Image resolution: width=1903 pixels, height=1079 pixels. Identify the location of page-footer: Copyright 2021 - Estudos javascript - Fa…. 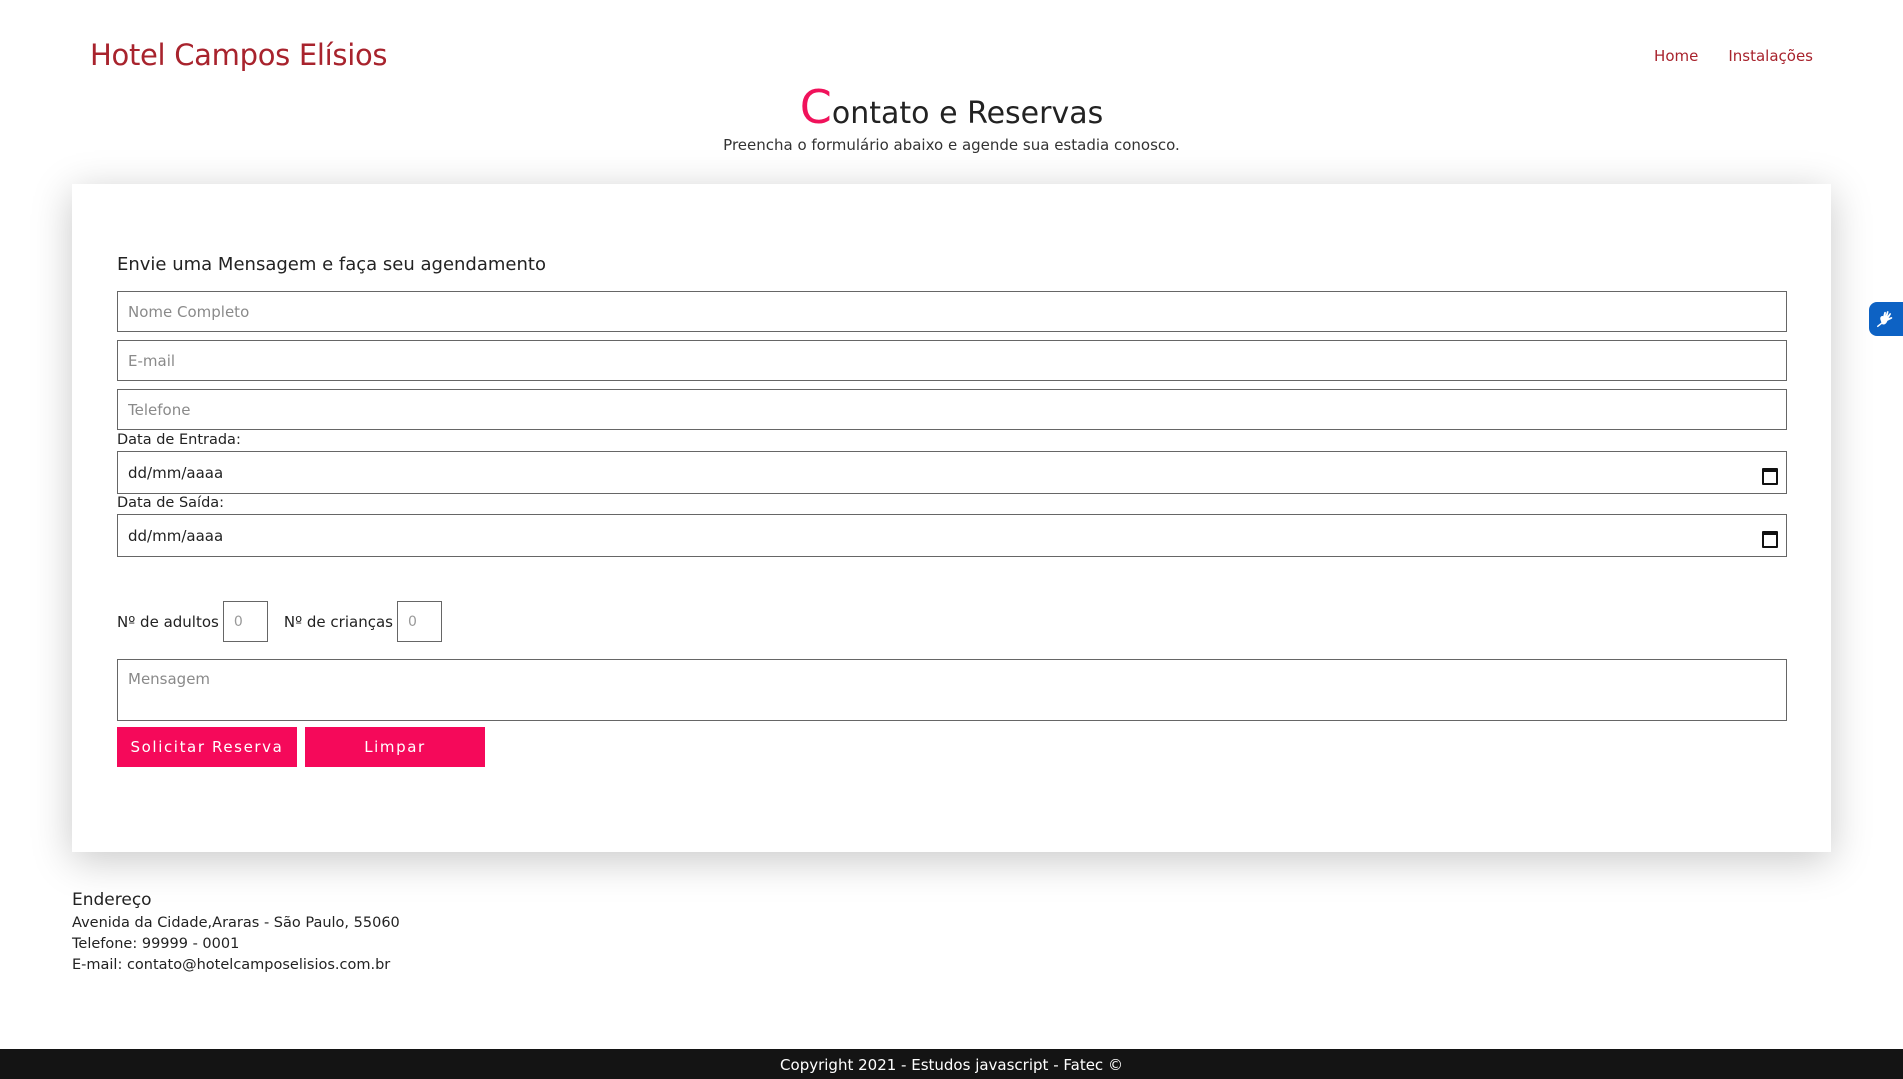
(951, 1064).